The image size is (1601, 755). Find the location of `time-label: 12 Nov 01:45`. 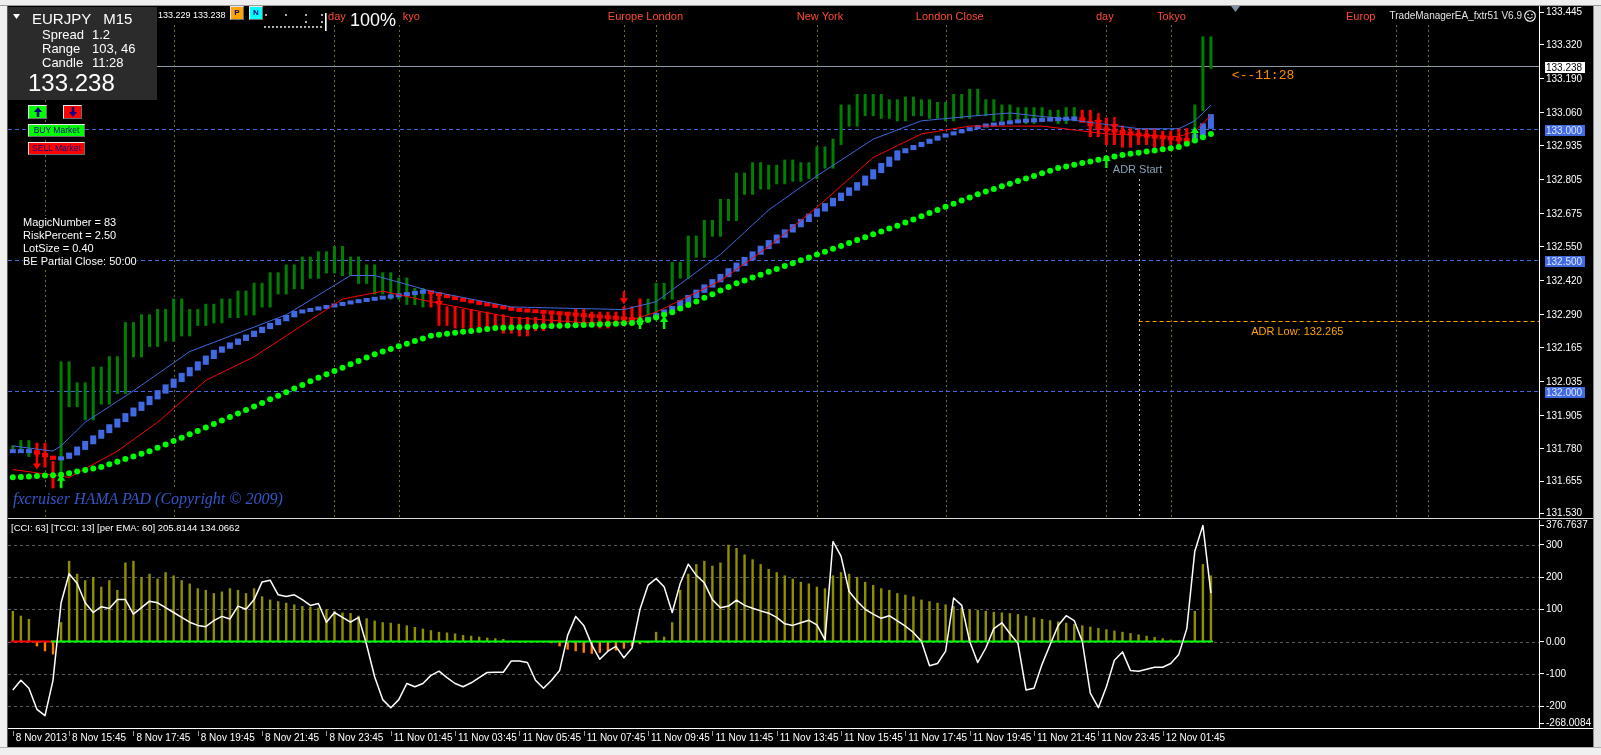

time-label: 12 Nov 01:45 is located at coordinates (1194, 737).